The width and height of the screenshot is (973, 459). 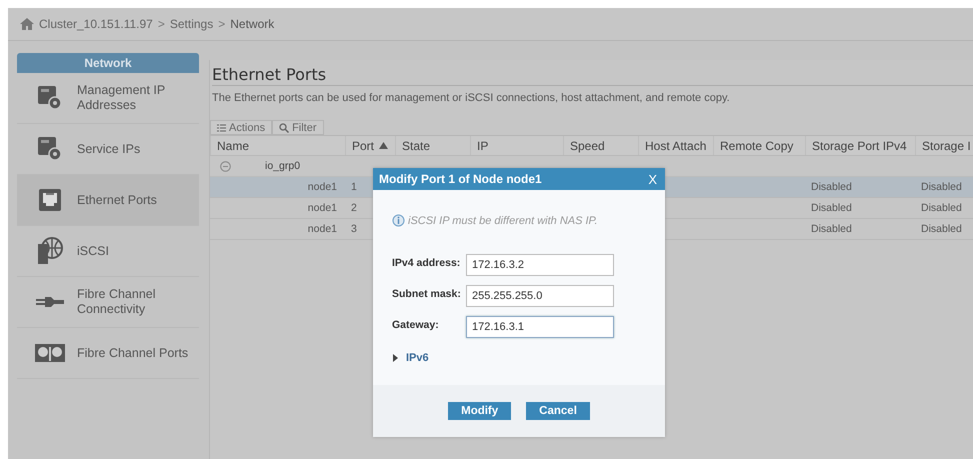 What do you see at coordinates (354, 229) in the screenshot?
I see `table-cell-text: 3` at bounding box center [354, 229].